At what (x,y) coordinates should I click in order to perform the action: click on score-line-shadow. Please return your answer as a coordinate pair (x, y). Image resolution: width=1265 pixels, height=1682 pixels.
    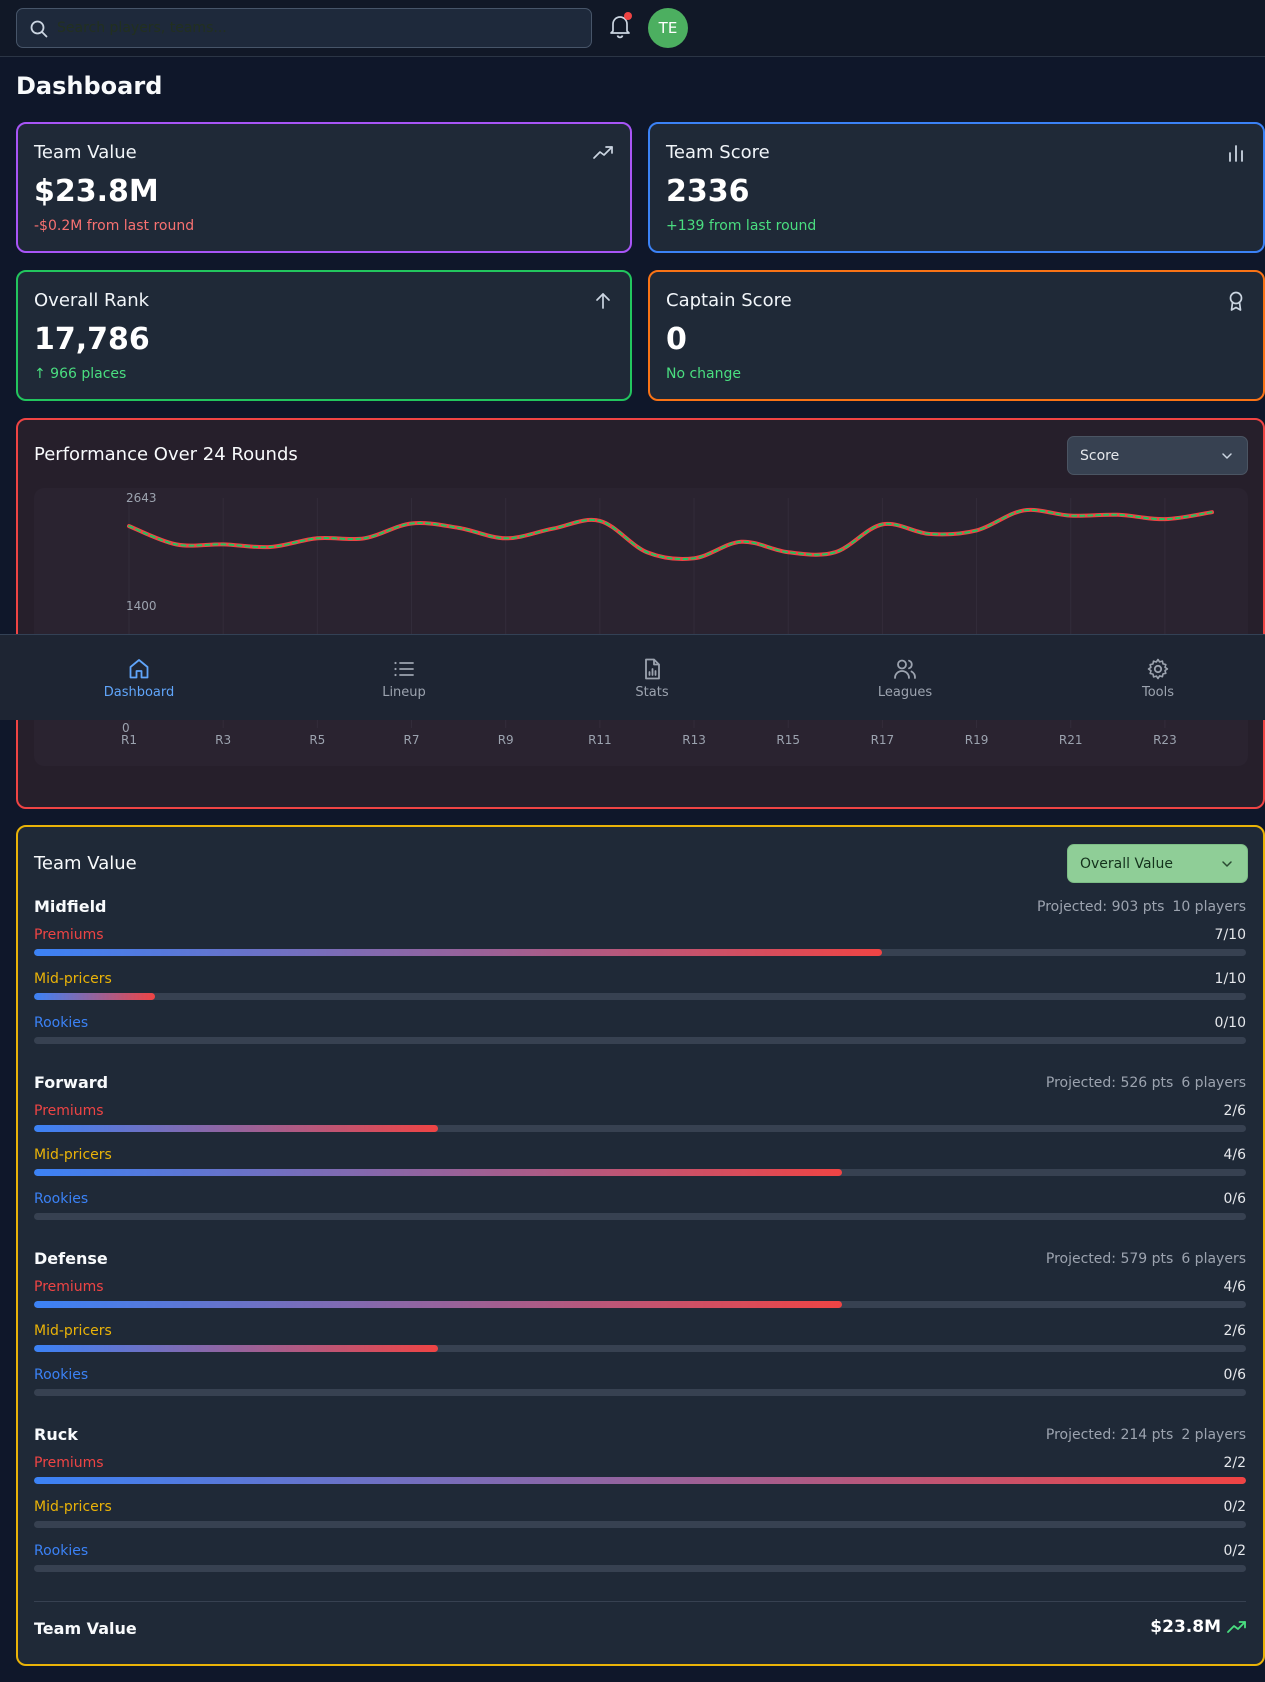
    Looking at the image, I should click on (670, 534).